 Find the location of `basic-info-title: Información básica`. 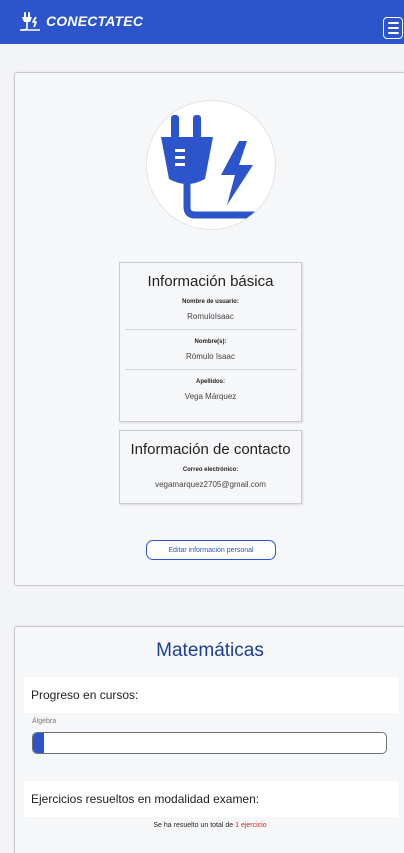

basic-info-title: Información básica is located at coordinates (210, 281).